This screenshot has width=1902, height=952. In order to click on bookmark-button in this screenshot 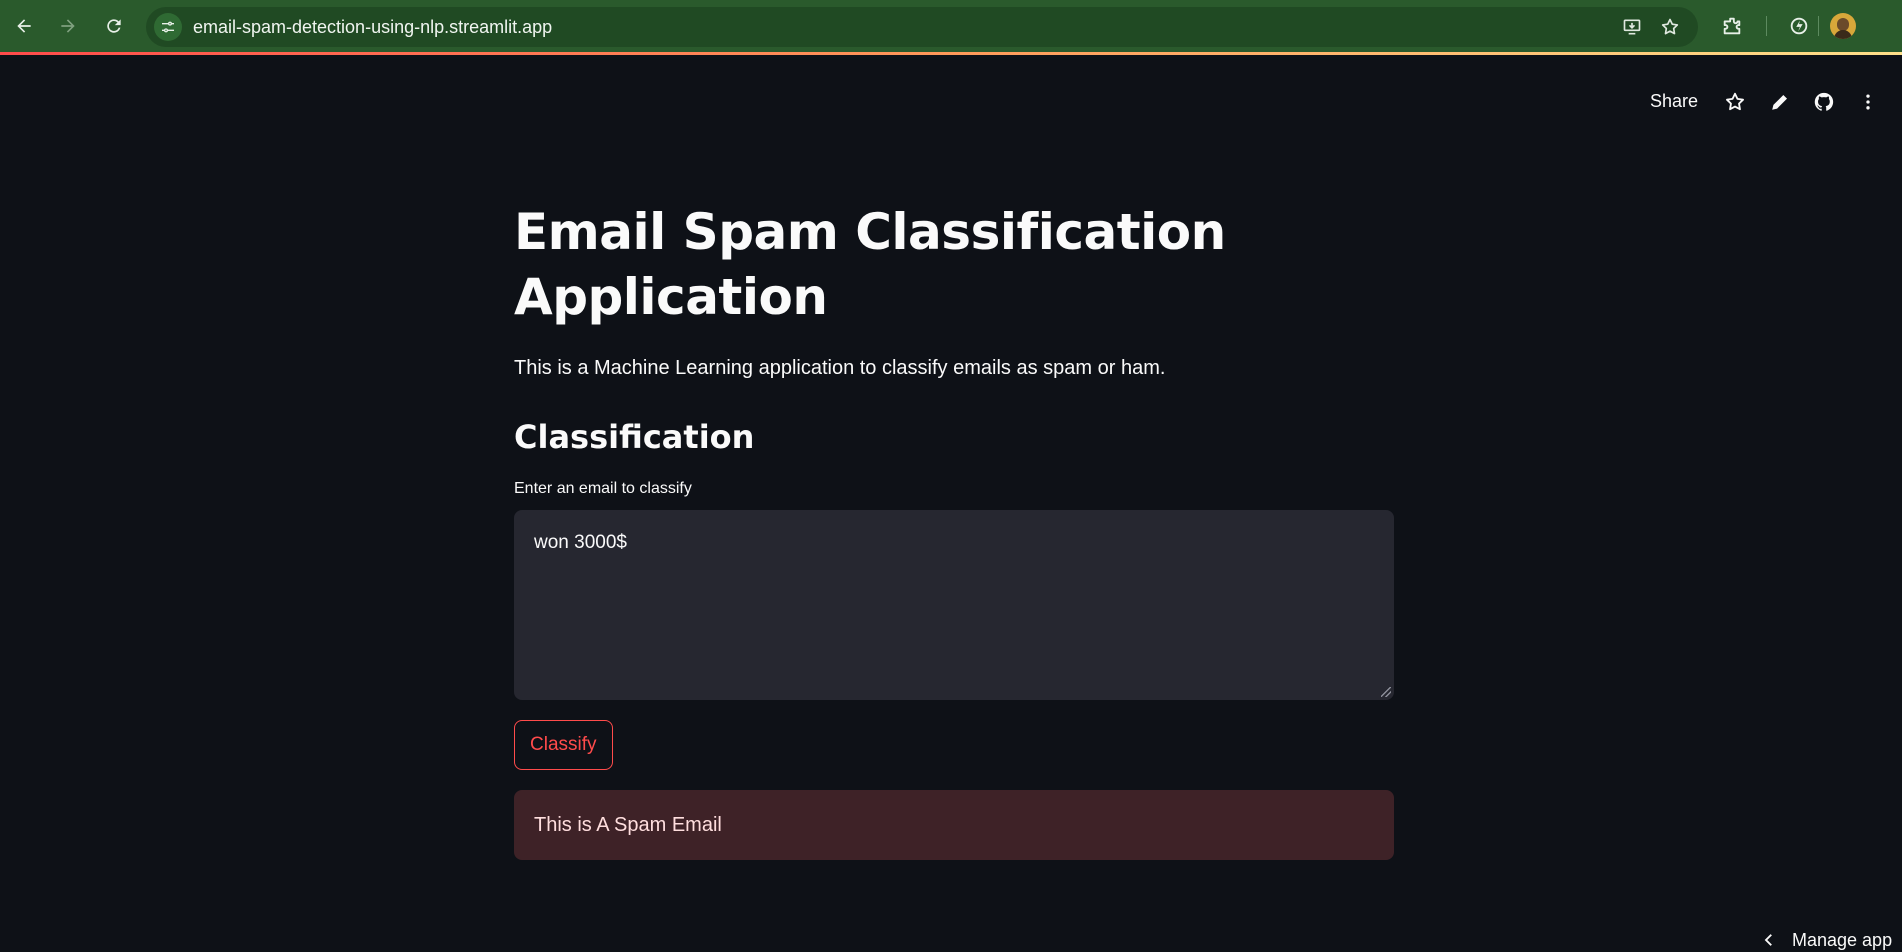, I will do `click(1670, 27)`.